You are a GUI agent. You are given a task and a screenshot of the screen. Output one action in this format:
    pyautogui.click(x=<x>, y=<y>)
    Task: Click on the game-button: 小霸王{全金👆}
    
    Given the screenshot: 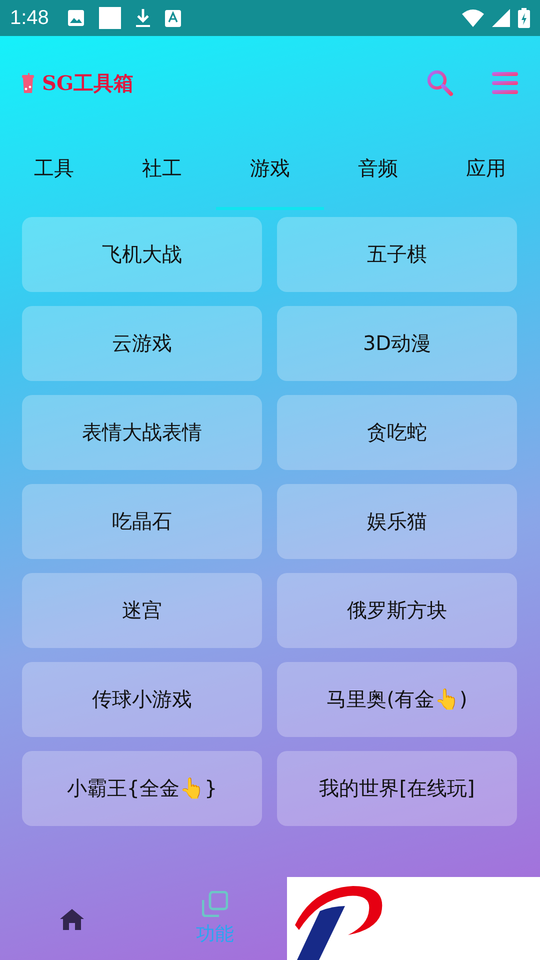 What is the action you would take?
    pyautogui.click(x=142, y=788)
    